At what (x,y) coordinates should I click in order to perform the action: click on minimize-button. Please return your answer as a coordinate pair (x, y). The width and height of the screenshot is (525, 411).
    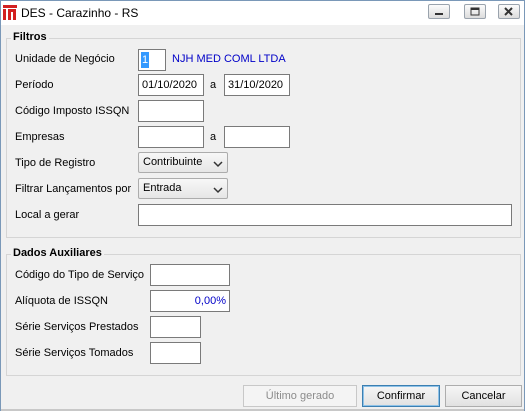
    Looking at the image, I should click on (439, 11).